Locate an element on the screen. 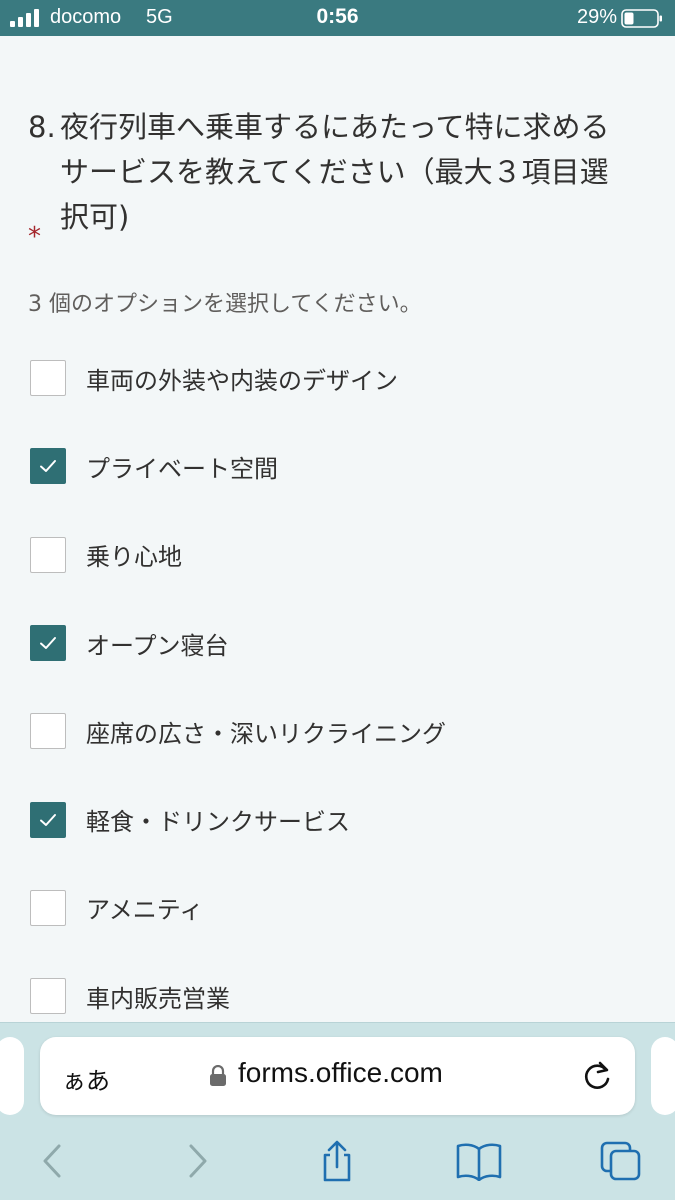  option-item: 座席の広さ・深いリクライニング is located at coordinates (340, 731).